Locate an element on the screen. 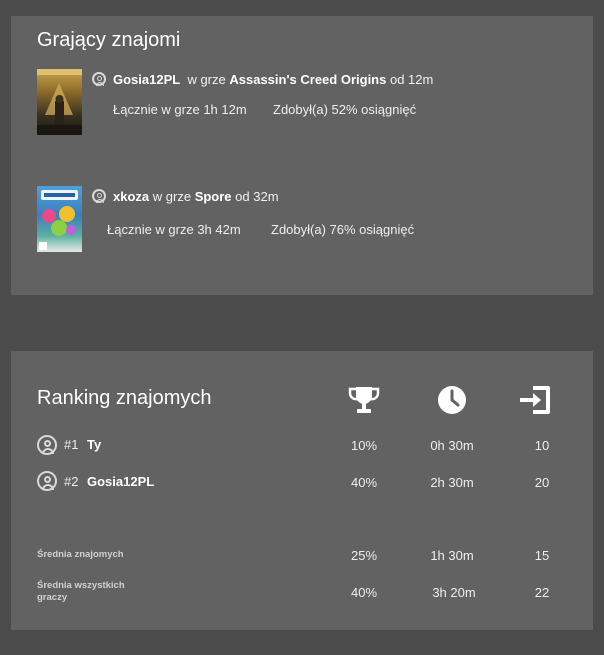 The height and width of the screenshot is (655, 604). clock-icon is located at coordinates (452, 400).